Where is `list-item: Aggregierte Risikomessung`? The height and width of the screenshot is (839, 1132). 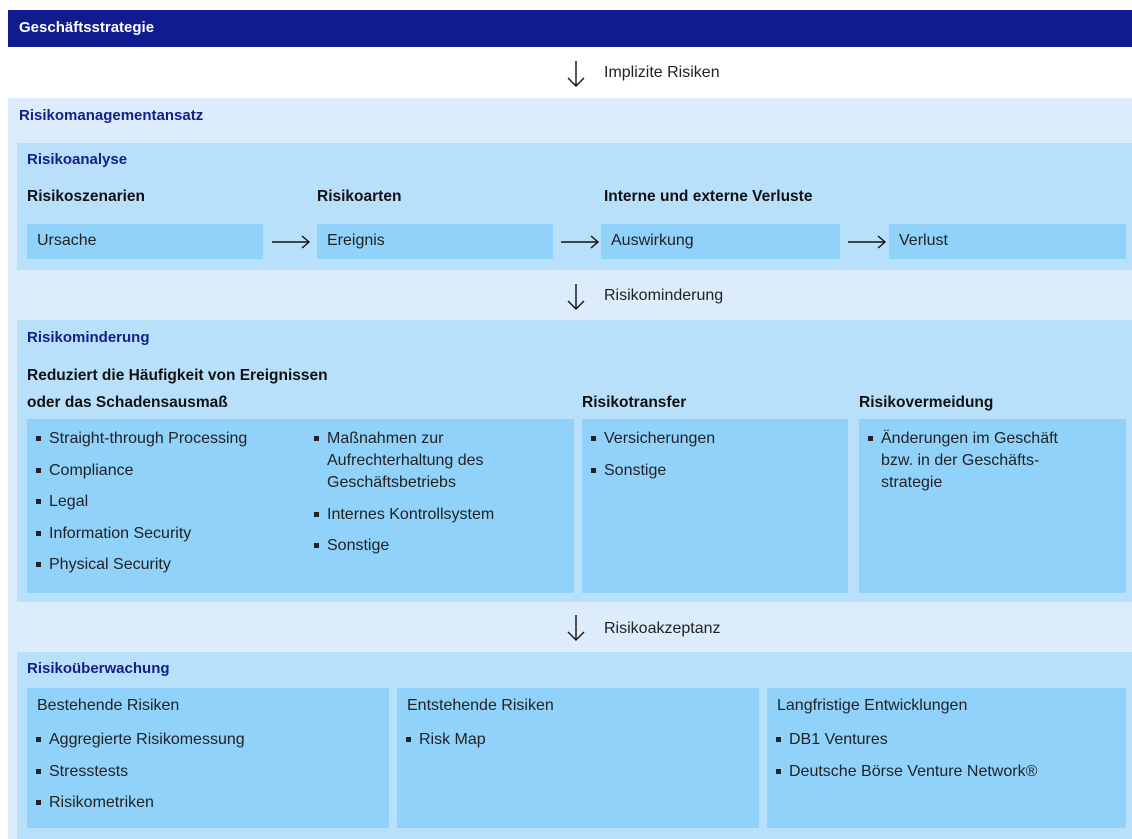
list-item: Aggregierte Risikomessung is located at coordinates (140, 740).